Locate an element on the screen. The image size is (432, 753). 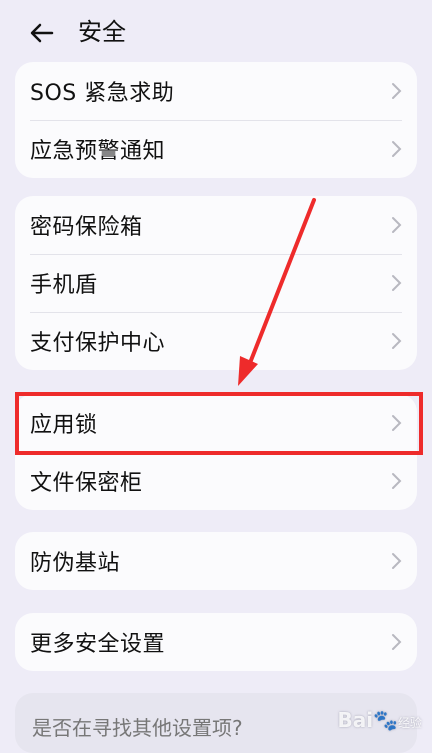
watermark-suffix: 经验 is located at coordinates (409, 723).